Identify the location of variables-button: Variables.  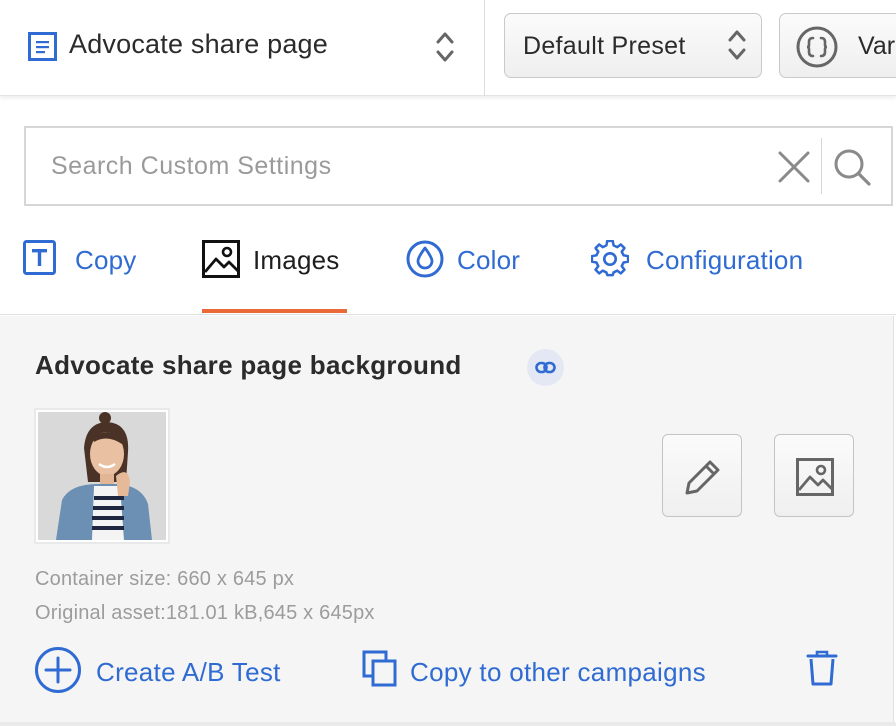
(837, 45).